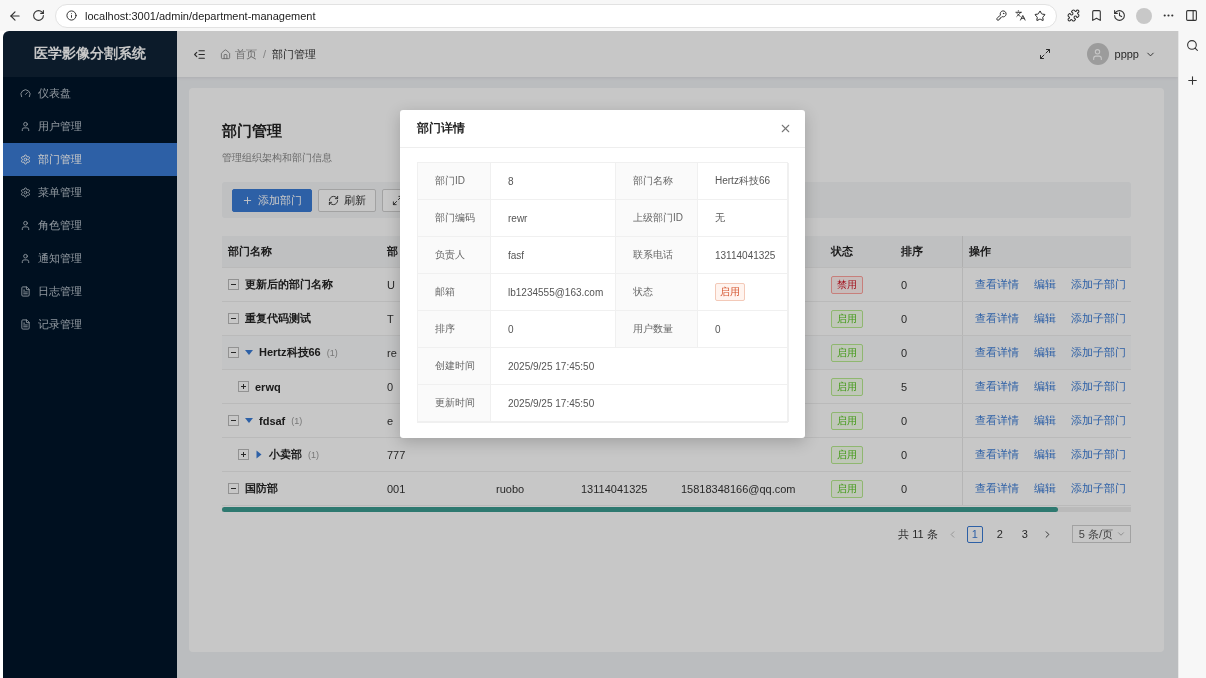  I want to click on add-button: 添加部门, so click(272, 200).